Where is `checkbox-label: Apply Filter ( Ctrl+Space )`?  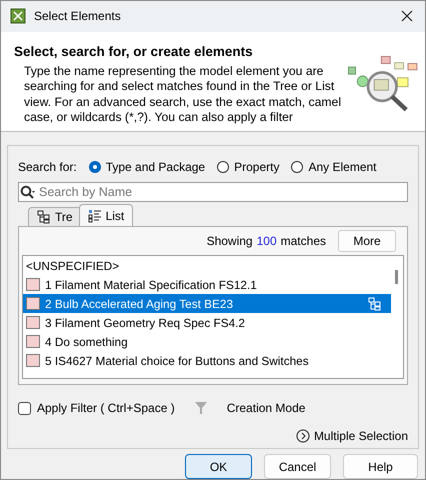 checkbox-label: Apply Filter ( Ctrl+Space ) is located at coordinates (106, 408).